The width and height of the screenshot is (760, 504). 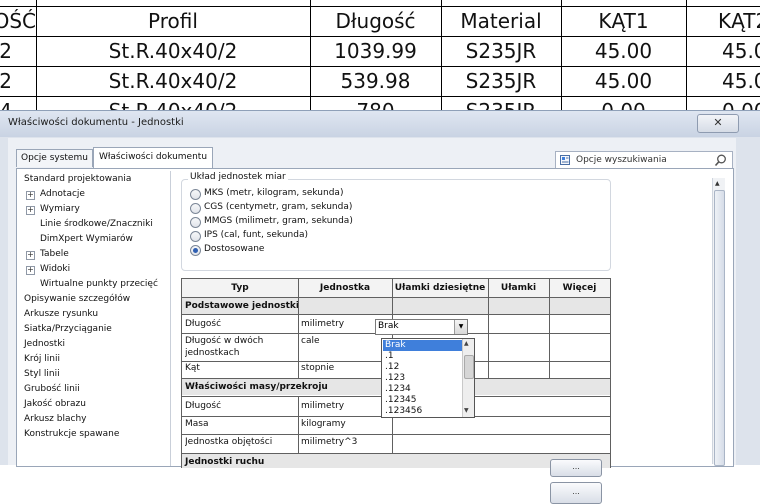 What do you see at coordinates (720, 160) in the screenshot?
I see `search-icon` at bounding box center [720, 160].